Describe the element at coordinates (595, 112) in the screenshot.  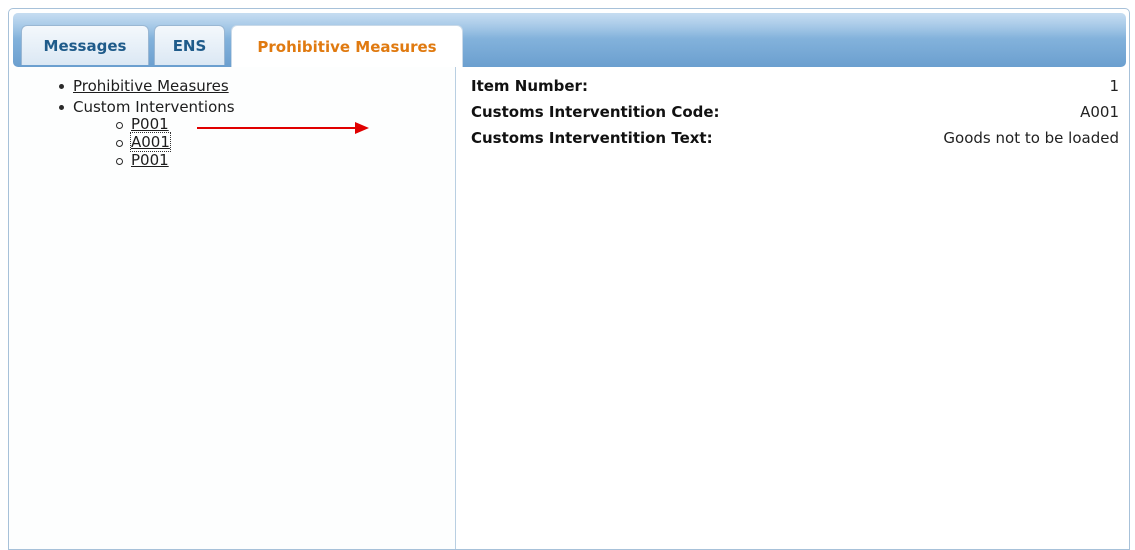
I see `intervention-code-label: Customs Interventition Code:` at that location.